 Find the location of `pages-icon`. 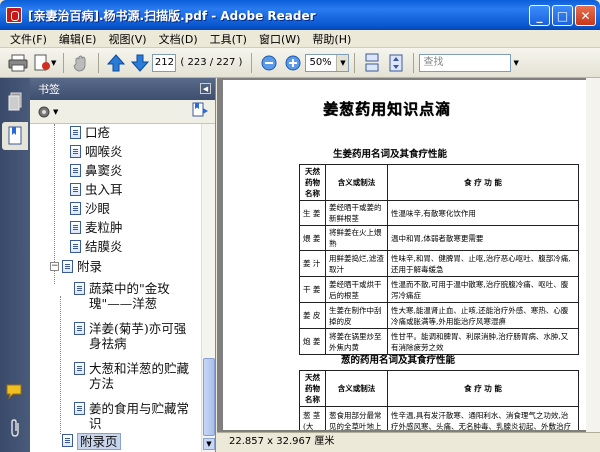

pages-icon is located at coordinates (15, 101).